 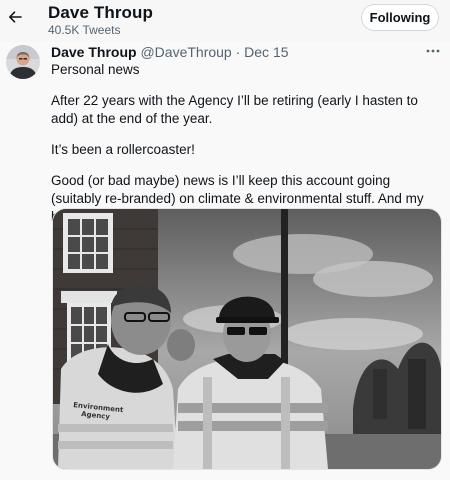 What do you see at coordinates (84, 30) in the screenshot?
I see `tweet-count: 40.5K Tweets` at bounding box center [84, 30].